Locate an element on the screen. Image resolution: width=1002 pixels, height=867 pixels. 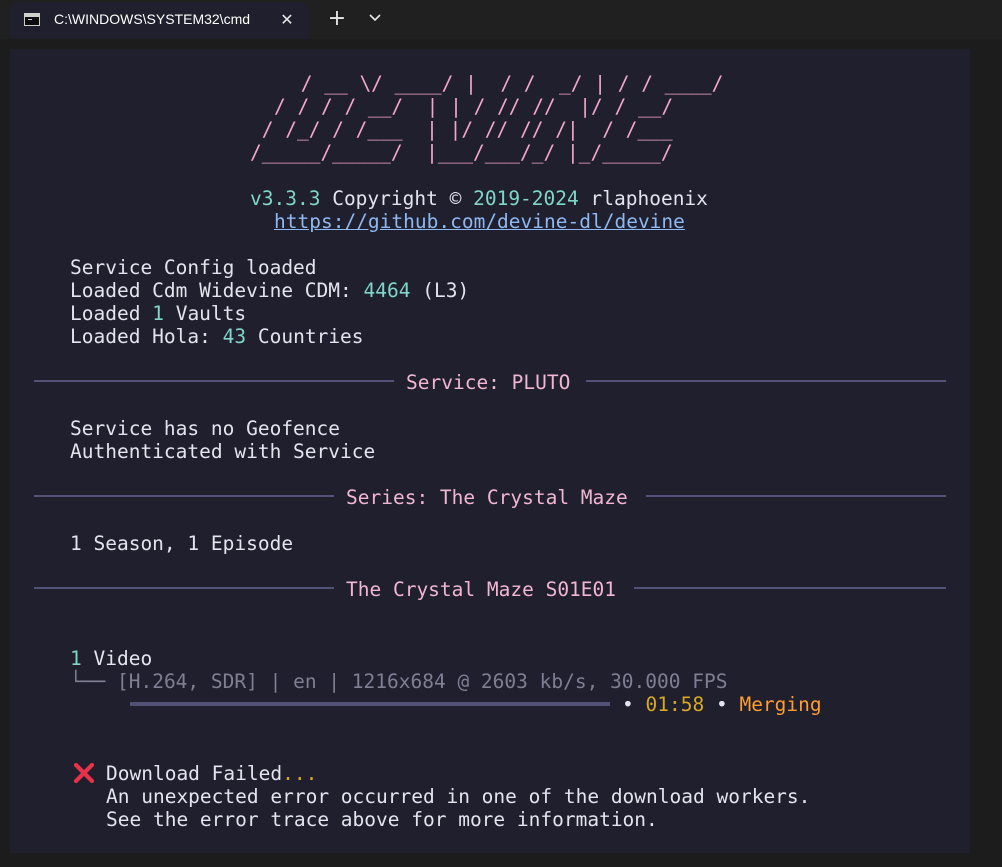
author: rlaphoenix is located at coordinates (649, 198).